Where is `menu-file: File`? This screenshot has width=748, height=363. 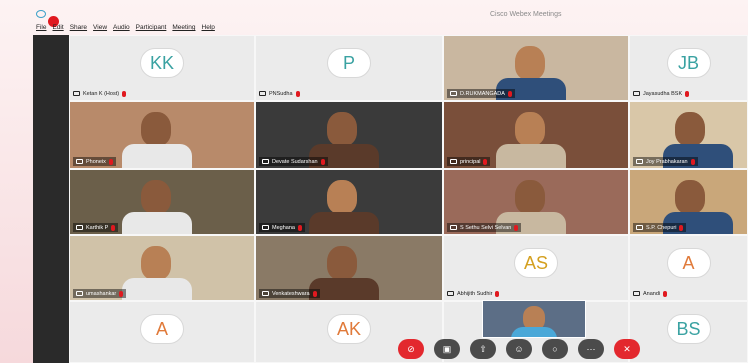 menu-file: File is located at coordinates (41, 29).